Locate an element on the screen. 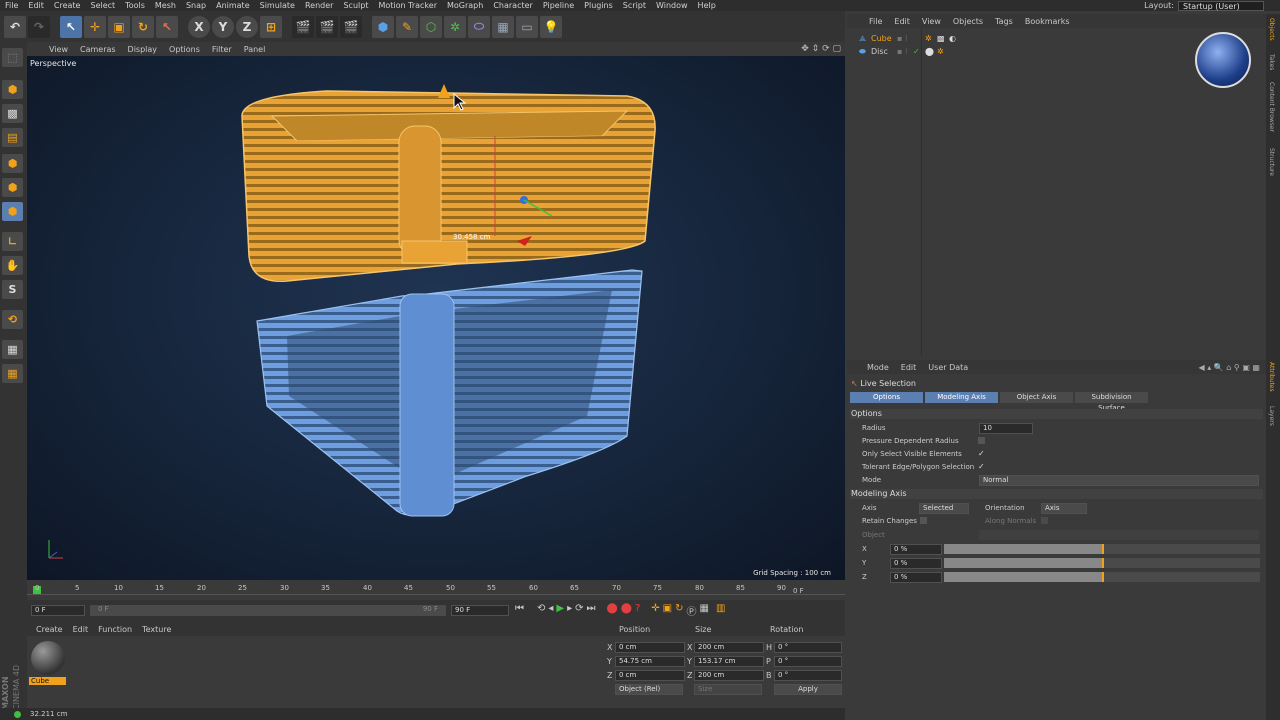 The width and height of the screenshot is (1280, 720). menu-snap: Snap is located at coordinates (196, 5).